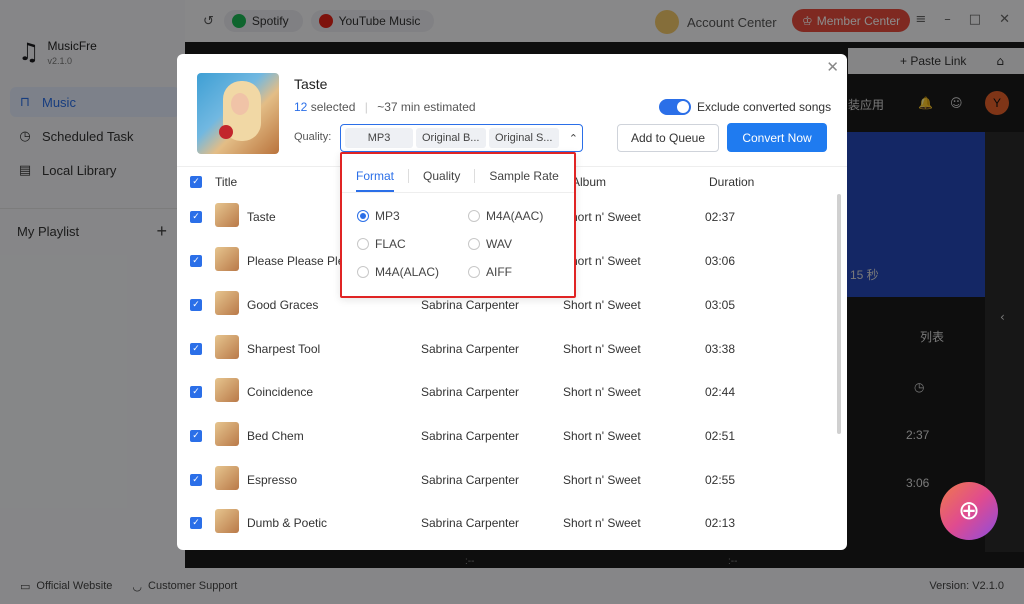 The image size is (1024, 604). I want to click on selected-suffix: selected, so click(331, 107).